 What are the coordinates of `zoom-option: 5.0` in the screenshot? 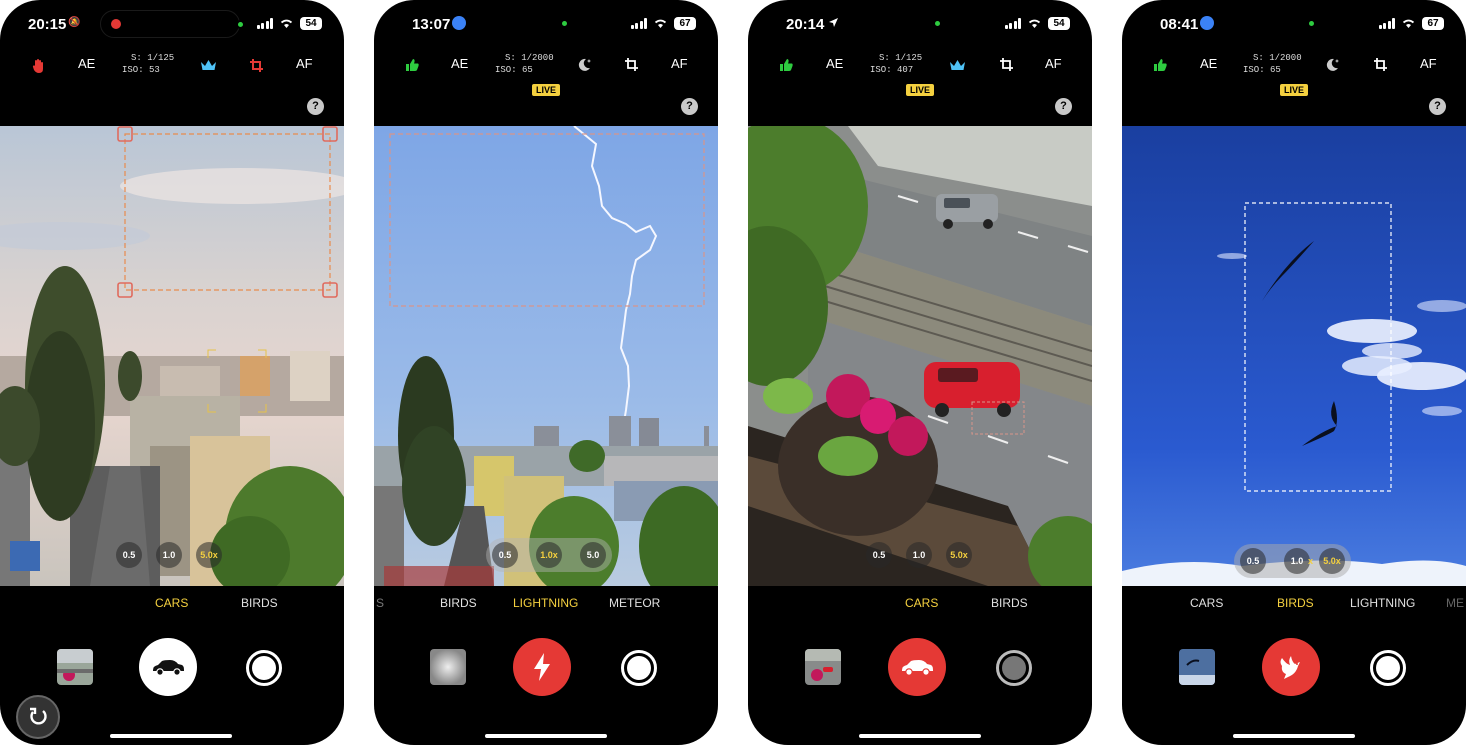 It's located at (593, 555).